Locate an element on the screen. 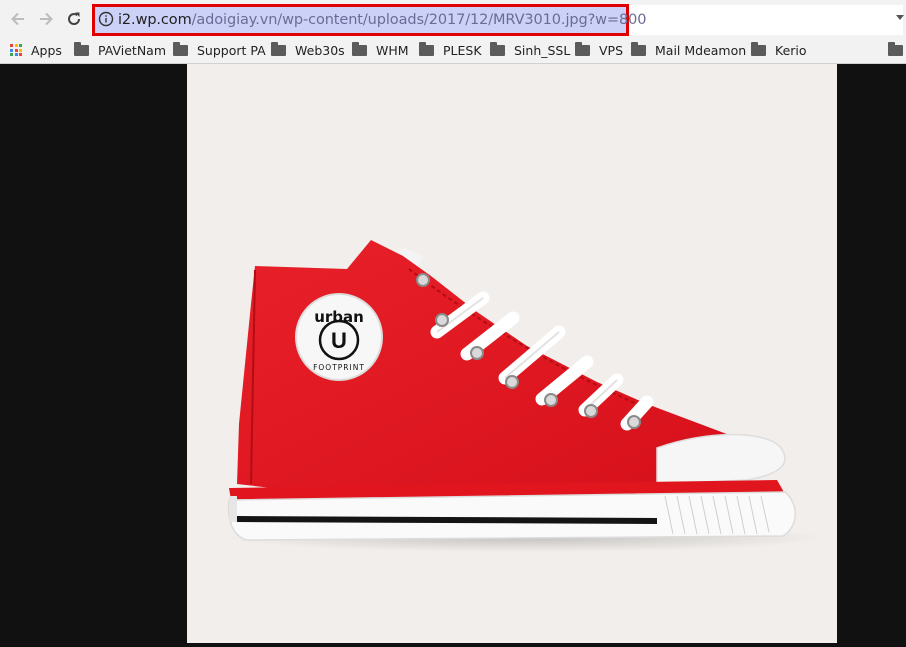  bookmark-label: Kerio is located at coordinates (791, 50).